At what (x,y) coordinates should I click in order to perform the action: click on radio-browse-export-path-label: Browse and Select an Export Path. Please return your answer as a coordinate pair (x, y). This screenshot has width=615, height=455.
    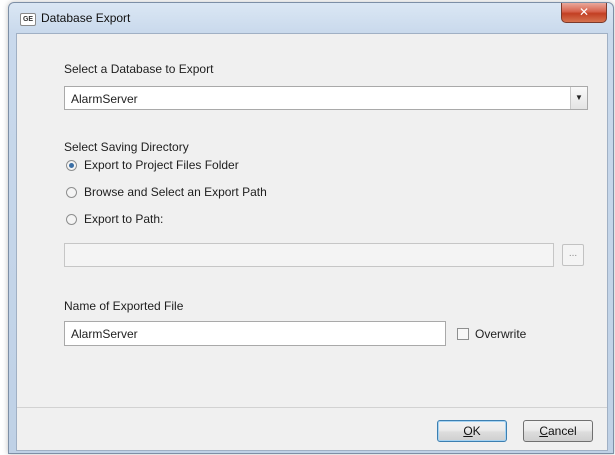
    Looking at the image, I should click on (175, 192).